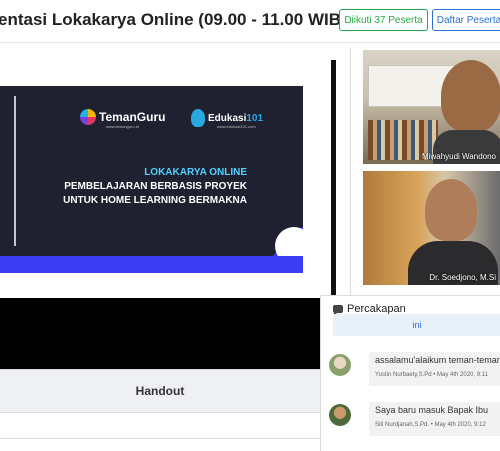  I want to click on slide-line-1: LOKAKARYA ONLINE, so click(195, 172).